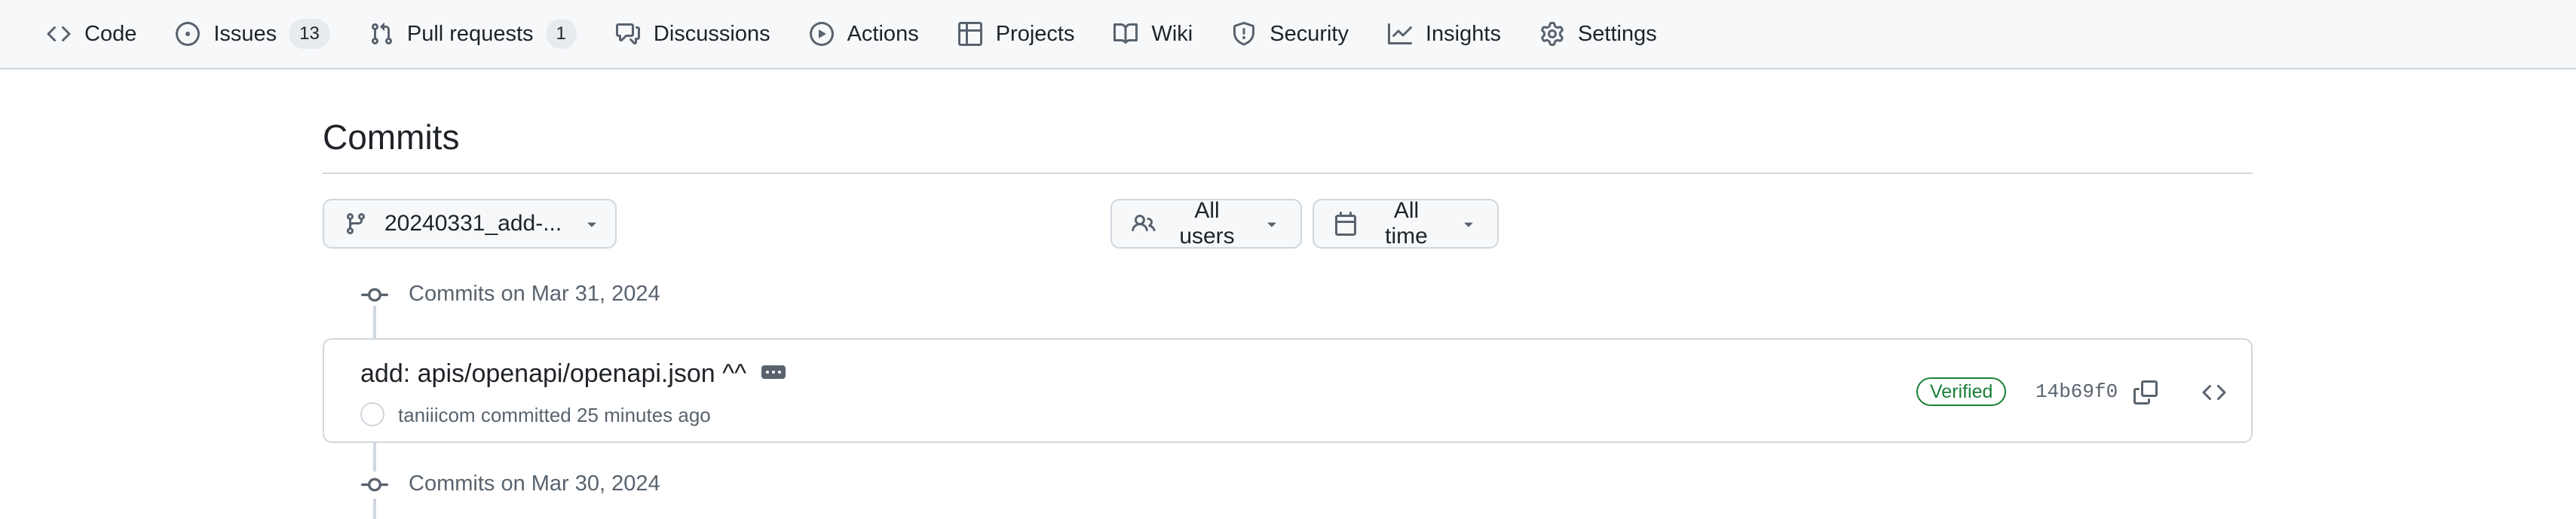 This screenshot has height=519, width=2576. What do you see at coordinates (391, 137) in the screenshot?
I see `page-title: Commits` at bounding box center [391, 137].